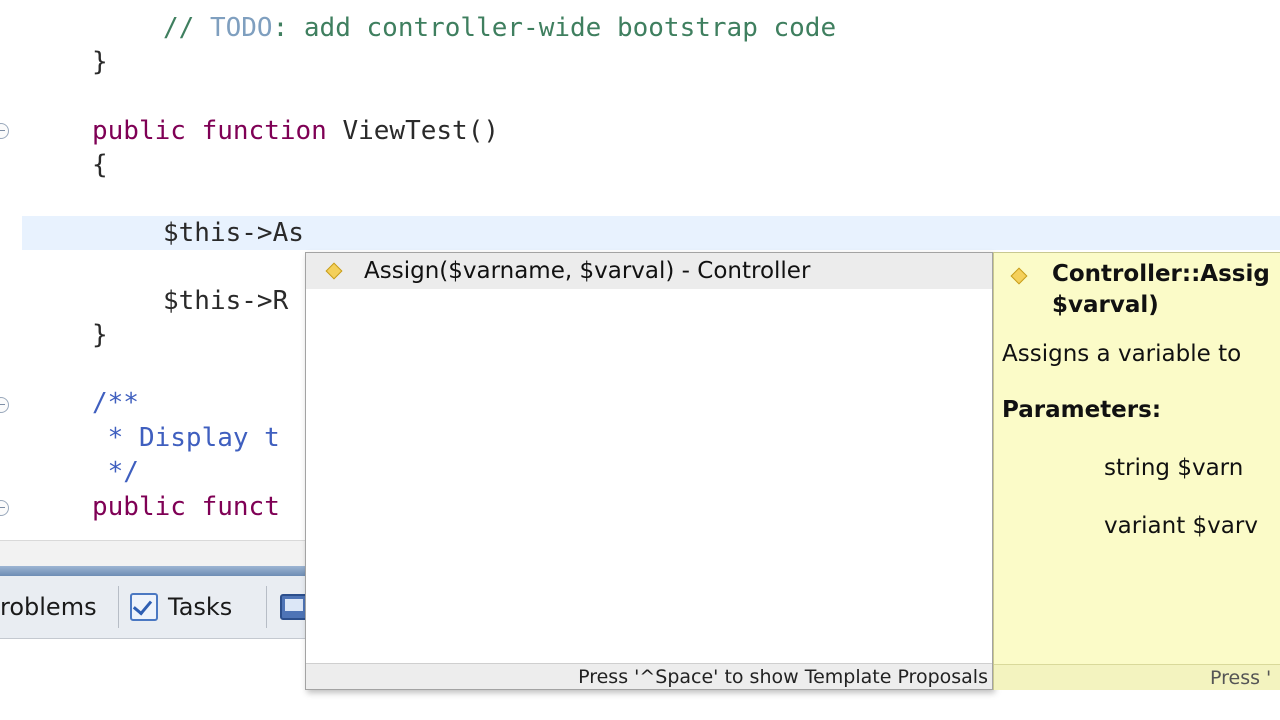 The height and width of the screenshot is (720, 1280). What do you see at coordinates (1122, 354) in the screenshot?
I see `doc-description: Assigns a variable to` at bounding box center [1122, 354].